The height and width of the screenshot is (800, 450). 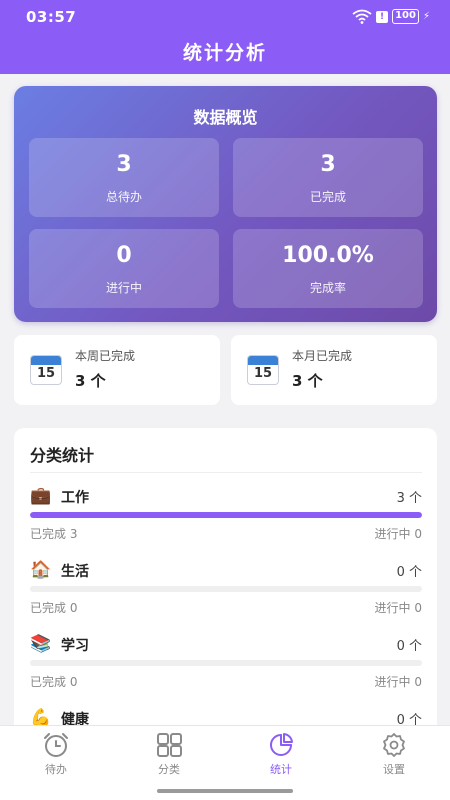 What do you see at coordinates (426, 16) in the screenshot?
I see `charging-icon: ⚡` at bounding box center [426, 16].